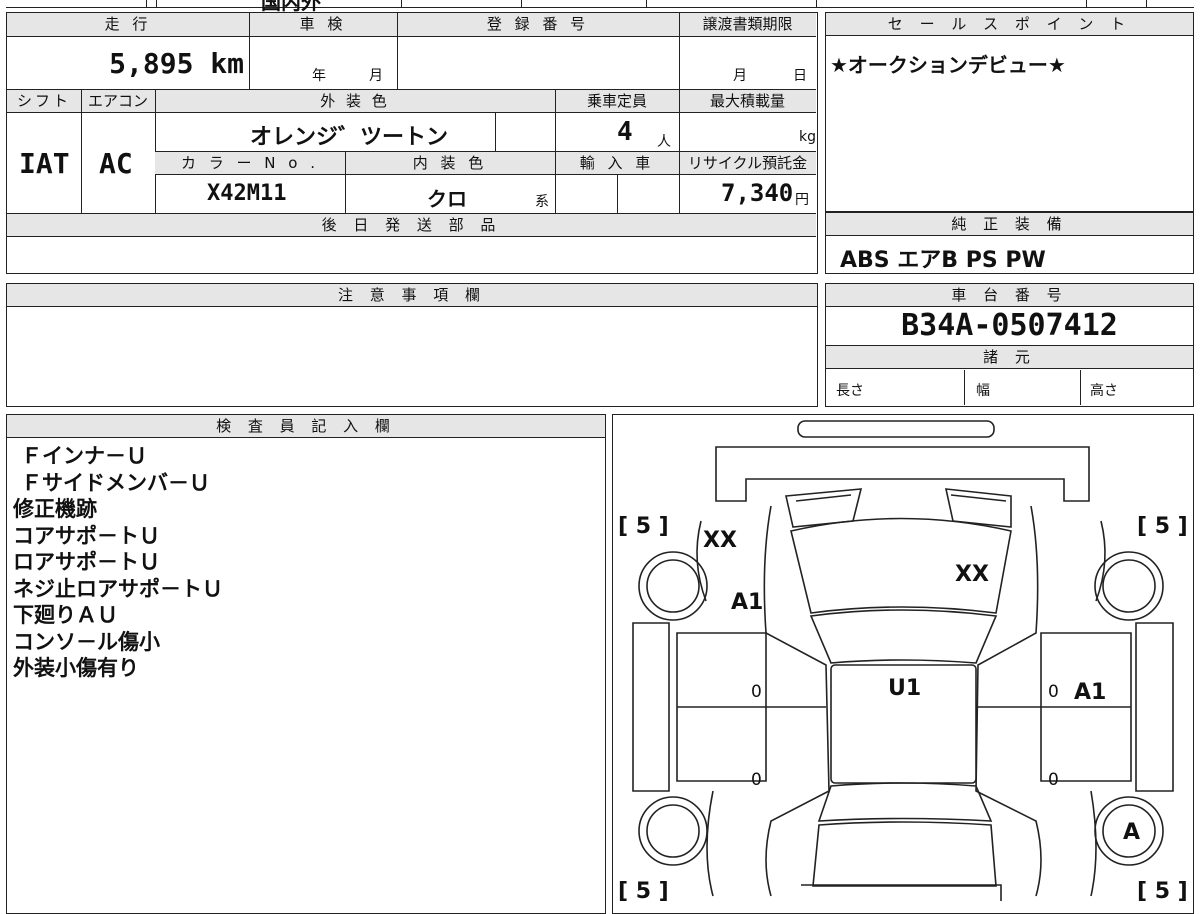 This screenshot has height=914, width=1200. I want to click on import-header: 輸 入 車, so click(617, 163).